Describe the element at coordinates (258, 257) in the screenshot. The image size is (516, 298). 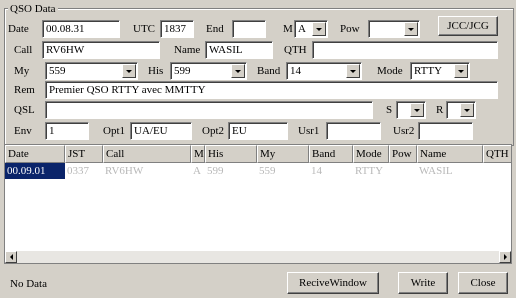
I see `horizontal-scrollbar` at that location.